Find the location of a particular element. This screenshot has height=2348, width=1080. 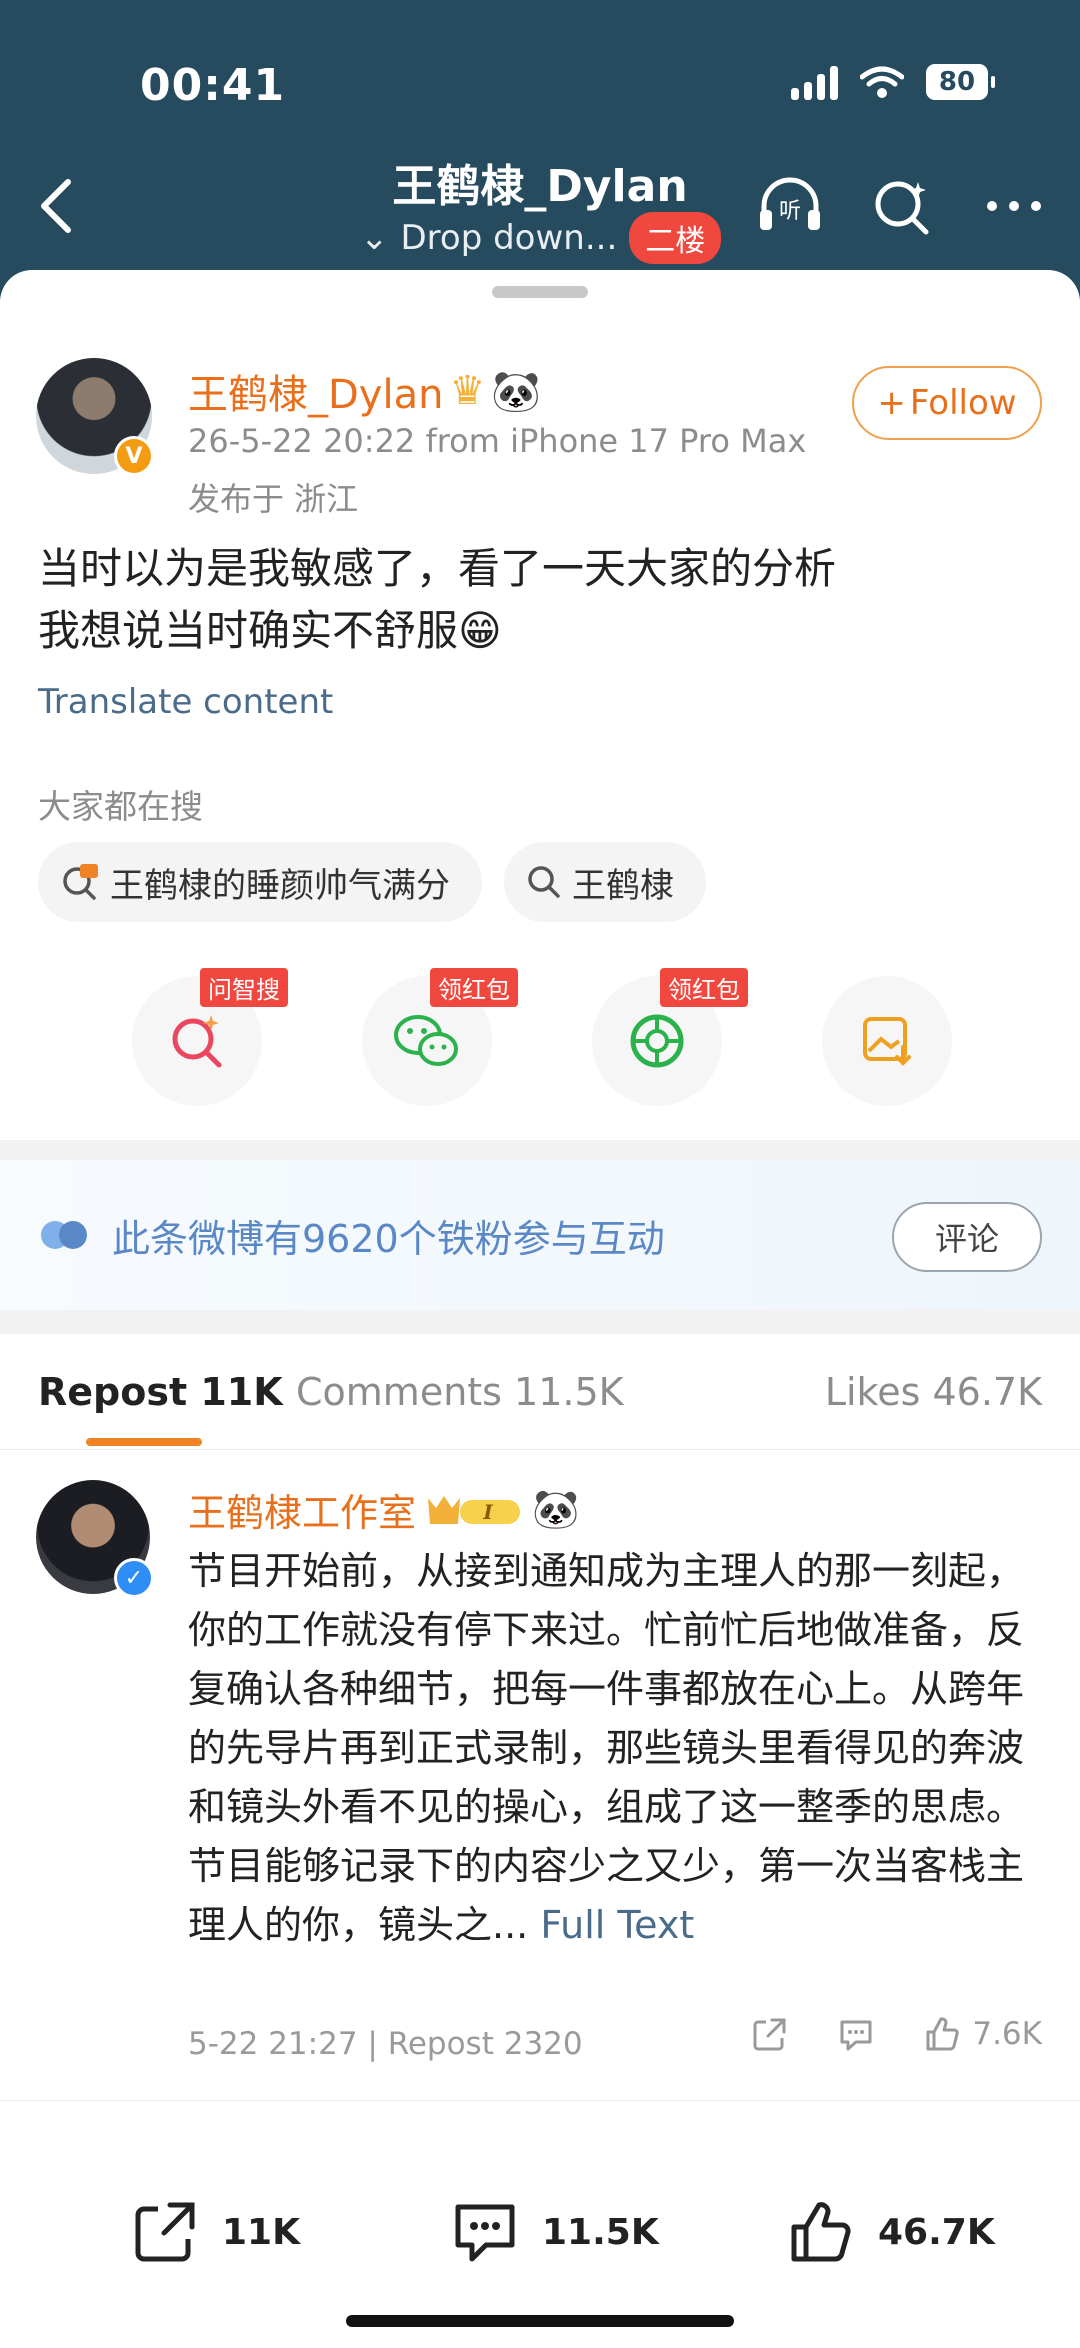

tab-likes: Likes 46.7K is located at coordinates (933, 1392).